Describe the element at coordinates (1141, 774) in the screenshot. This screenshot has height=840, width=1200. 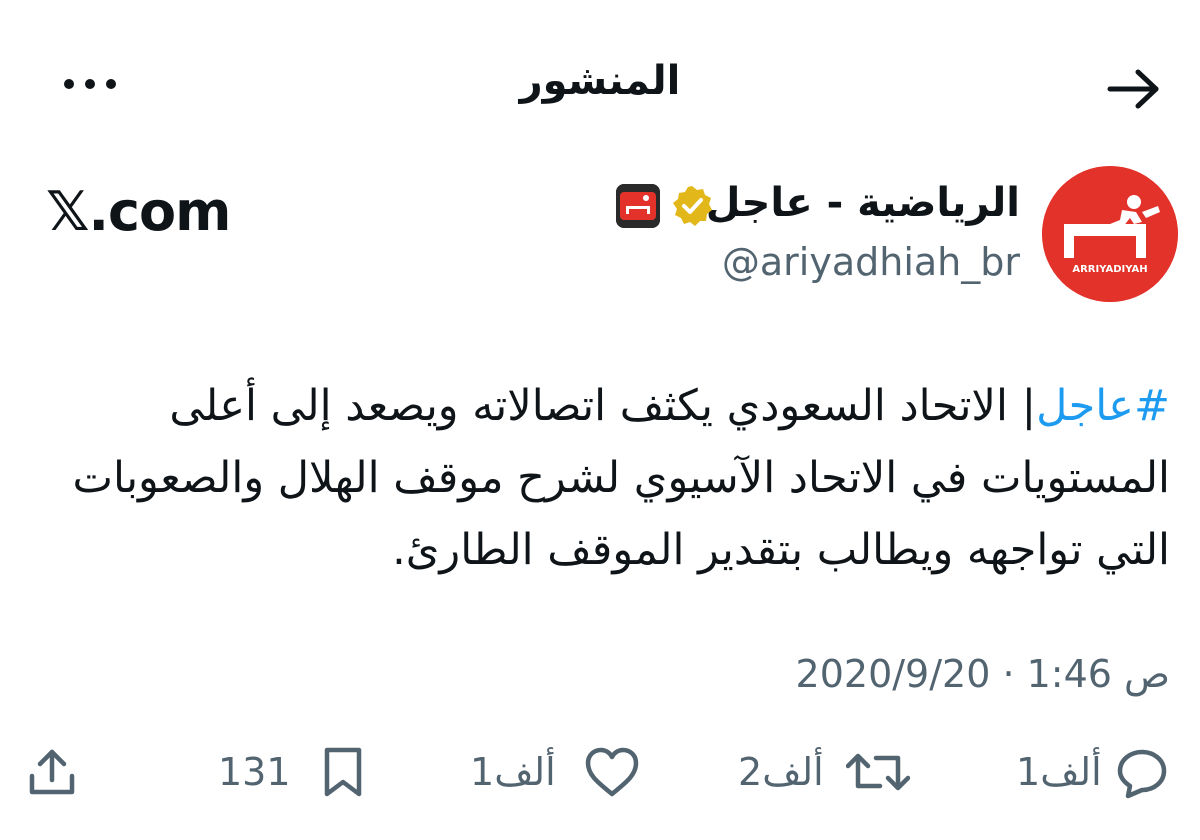
I see `reply-icon` at that location.